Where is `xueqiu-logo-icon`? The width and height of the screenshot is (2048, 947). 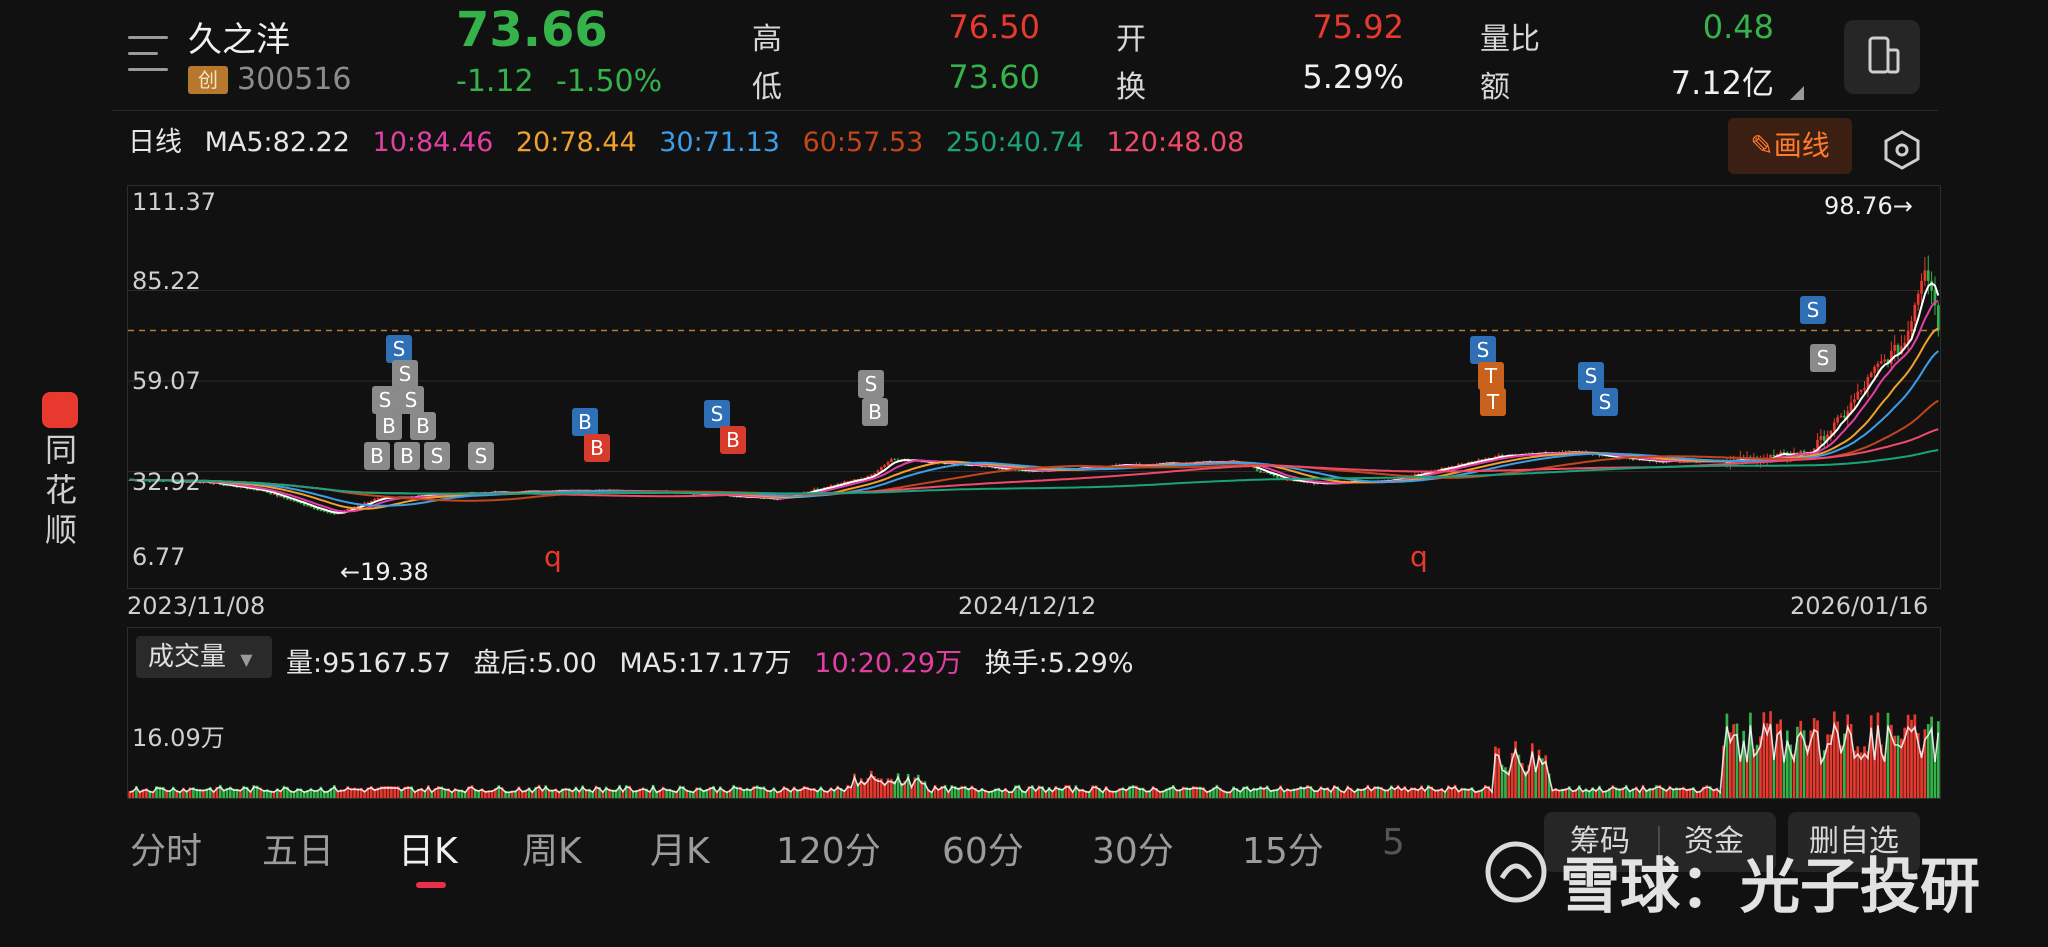 xueqiu-logo-icon is located at coordinates (1516, 872).